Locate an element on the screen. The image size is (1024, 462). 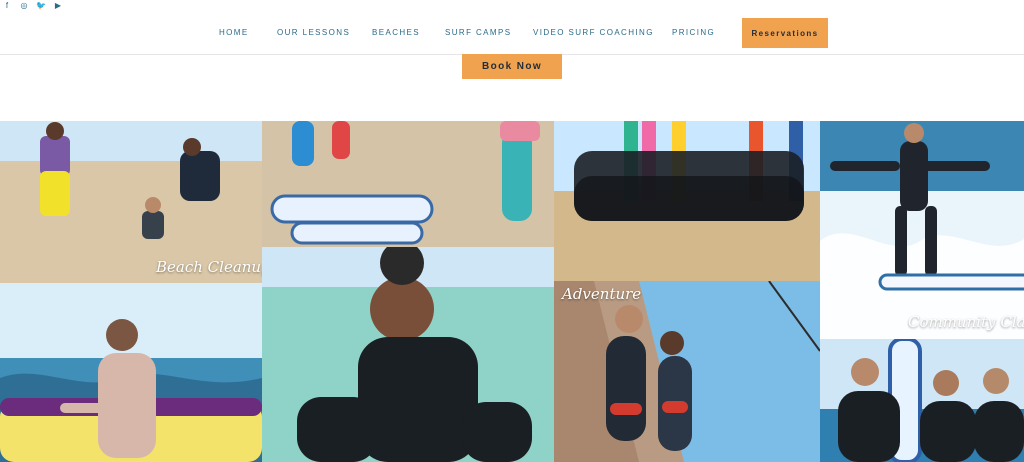
nav-video-surf-coaching: VIDEO SURF COACHING is located at coordinates (593, 32).